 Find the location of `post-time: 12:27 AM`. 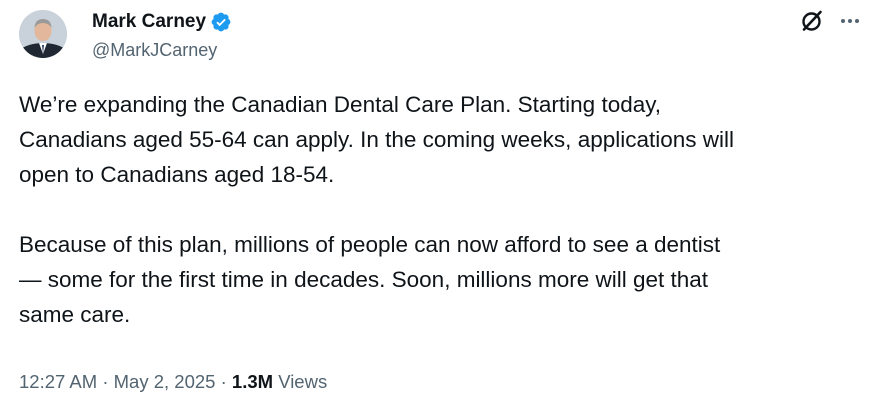

post-time: 12:27 AM is located at coordinates (58, 381).